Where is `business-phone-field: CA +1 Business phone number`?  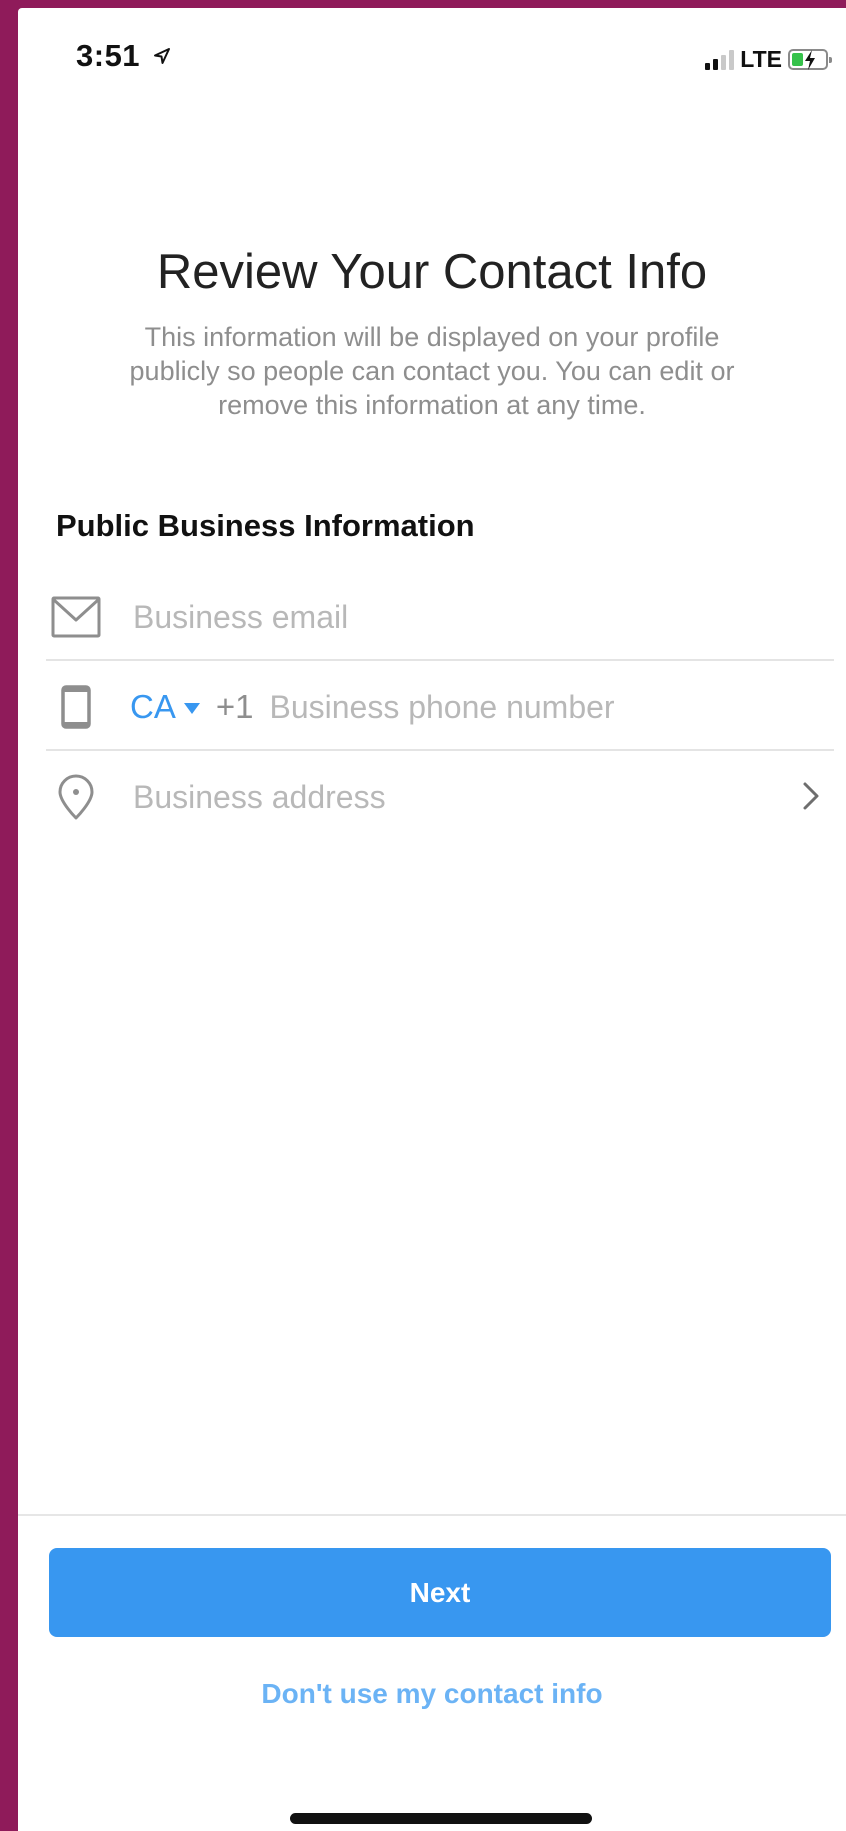
business-phone-field: CA +1 Business phone number is located at coordinates (440, 707).